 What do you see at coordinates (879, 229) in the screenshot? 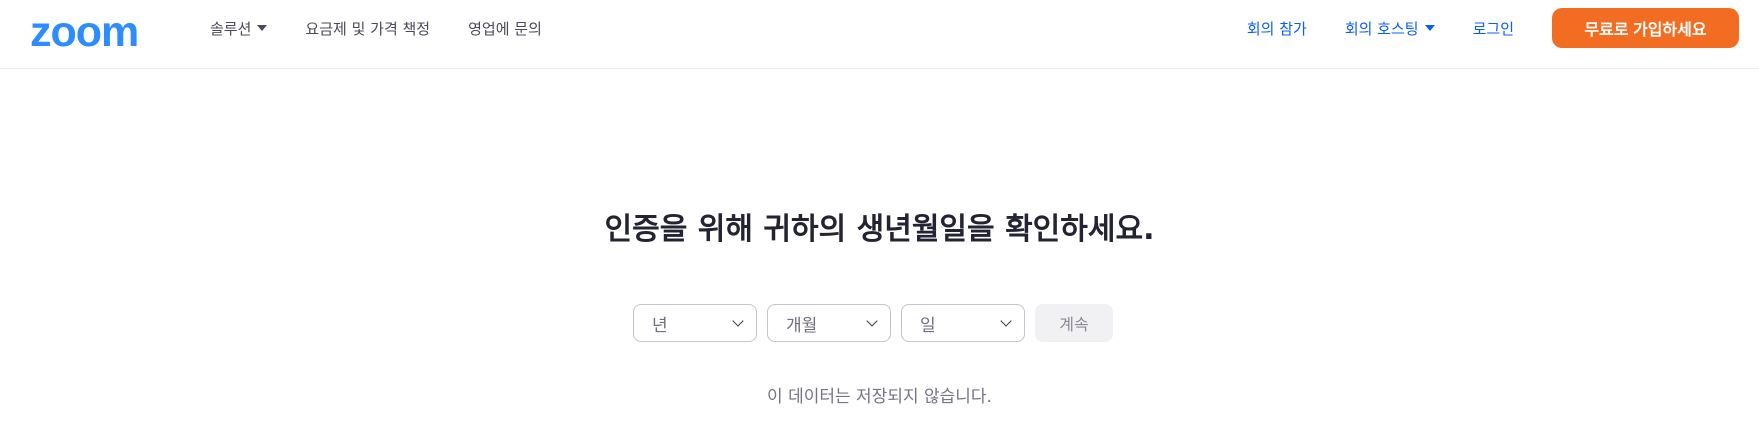
I see `page-title: 인증을 위해 귀하의 생년월일을 확인하세요.` at bounding box center [879, 229].